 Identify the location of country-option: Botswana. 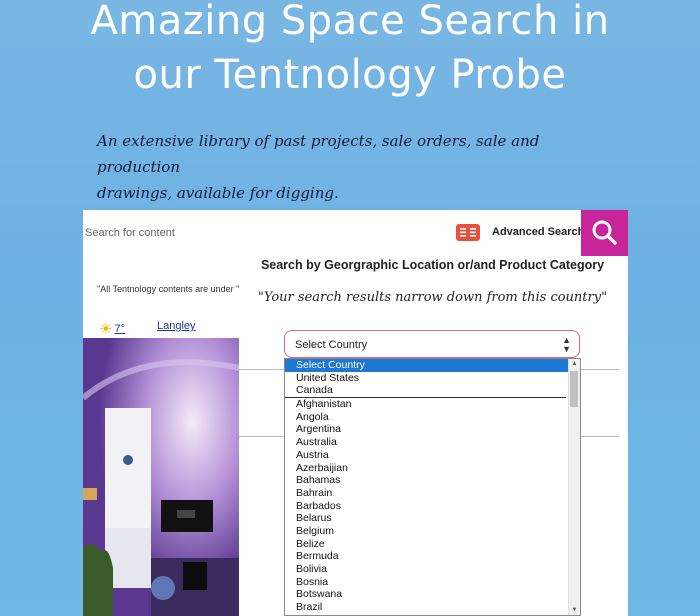
(432, 594).